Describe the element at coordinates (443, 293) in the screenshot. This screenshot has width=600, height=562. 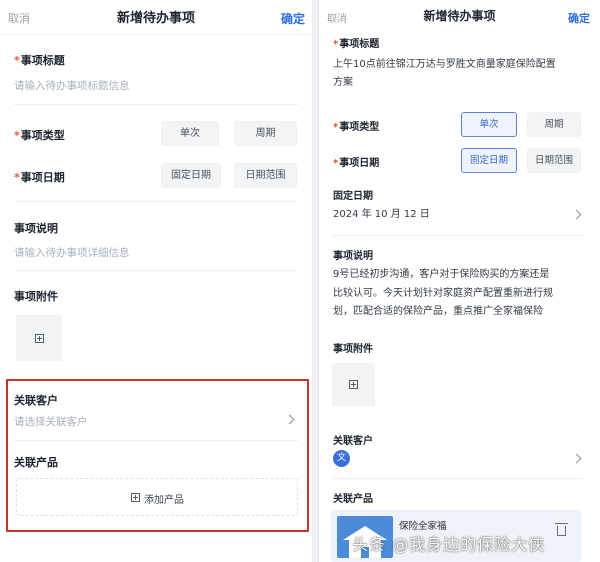
I see `desc-line: 比较认可。今天计划针对家庭资产配置重新进行规` at that location.